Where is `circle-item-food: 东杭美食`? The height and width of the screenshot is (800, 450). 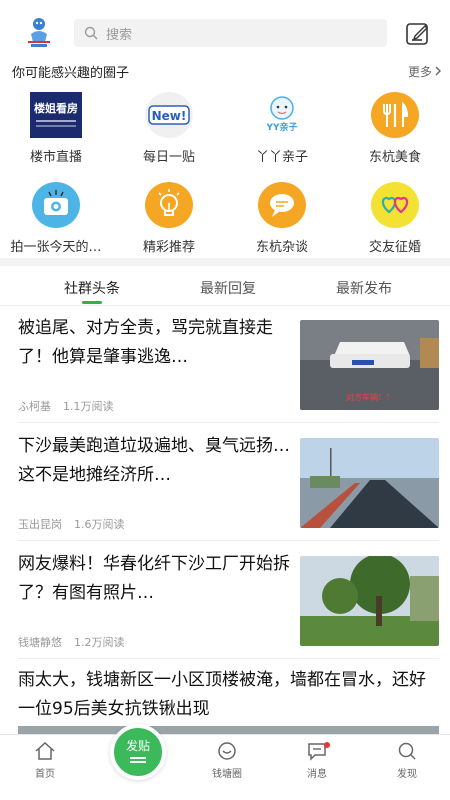
circle-item-food: 东杭美食 is located at coordinates (394, 128).